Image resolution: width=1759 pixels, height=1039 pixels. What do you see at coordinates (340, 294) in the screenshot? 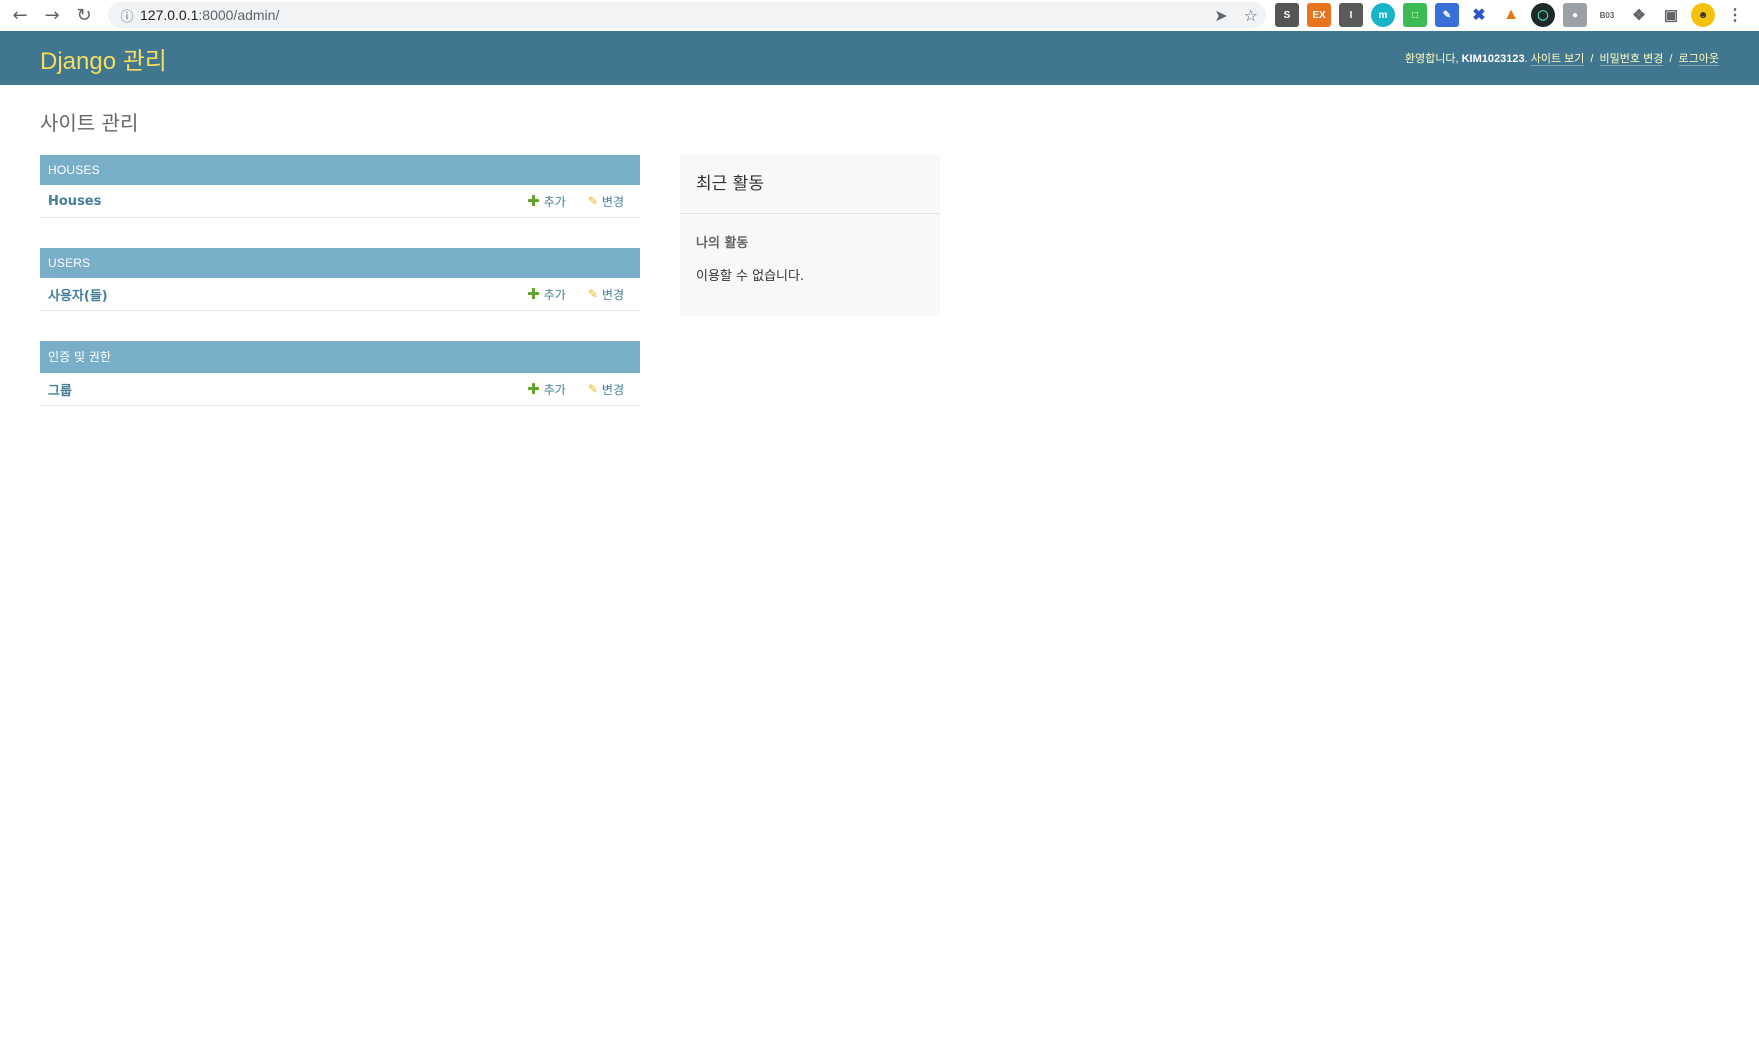
I see `model-row: 사용자(들) ✚ 추가 ✎ 변경` at bounding box center [340, 294].